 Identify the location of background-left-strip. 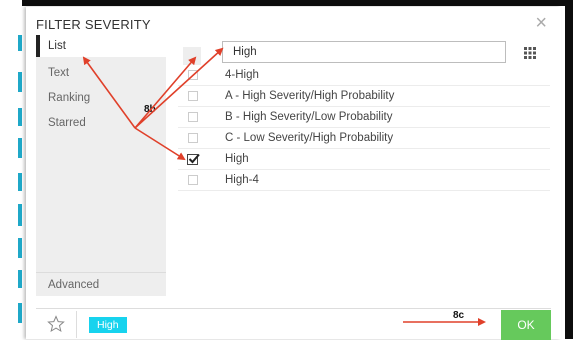
(11, 169).